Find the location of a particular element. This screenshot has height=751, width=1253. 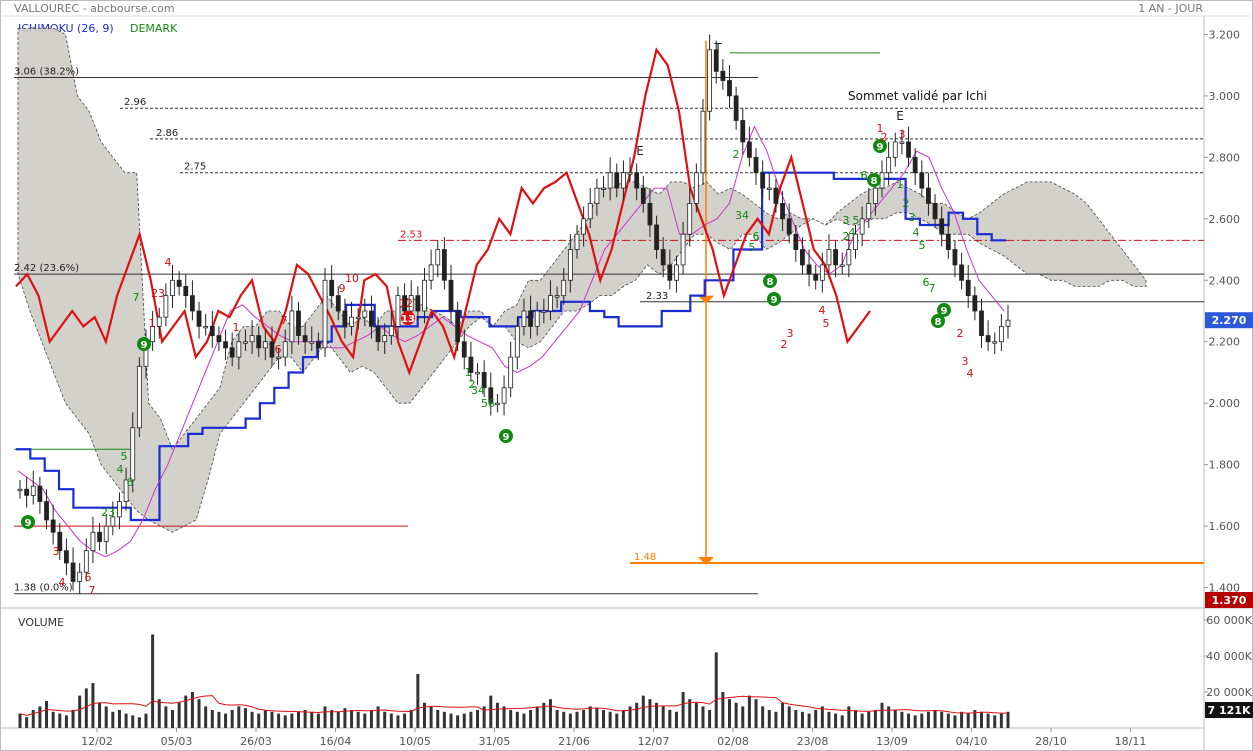

demark-label: 3 is located at coordinates (790, 333).